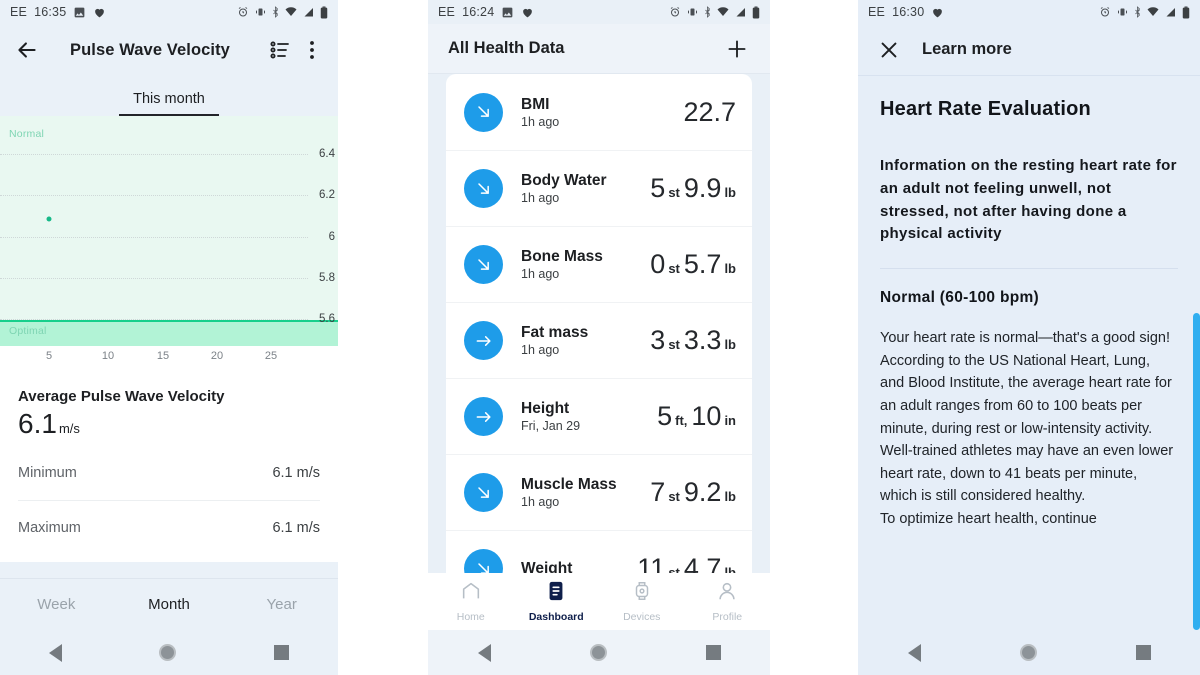 Image resolution: width=1200 pixels, height=675 pixels. What do you see at coordinates (327, 195) in the screenshot?
I see `ytick-label: 6.2` at bounding box center [327, 195].